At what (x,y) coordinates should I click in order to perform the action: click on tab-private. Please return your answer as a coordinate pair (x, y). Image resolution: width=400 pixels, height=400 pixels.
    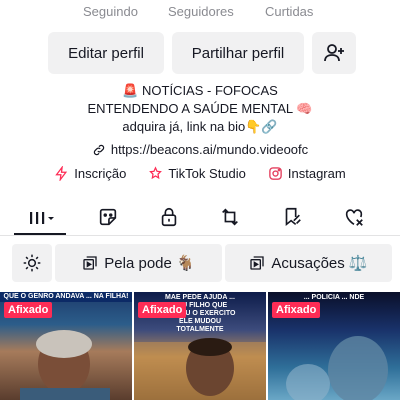
    Looking at the image, I should click on (169, 217).